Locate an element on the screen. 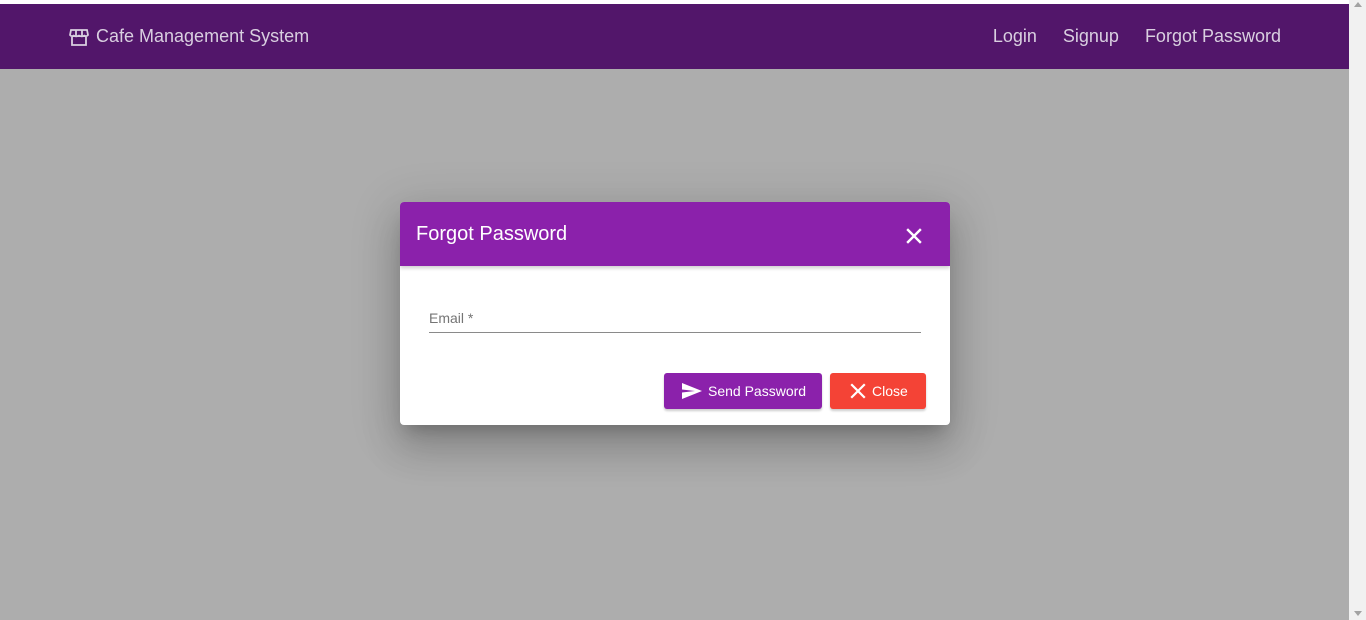 The height and width of the screenshot is (620, 1366). send-password-button: Send Password is located at coordinates (743, 391).